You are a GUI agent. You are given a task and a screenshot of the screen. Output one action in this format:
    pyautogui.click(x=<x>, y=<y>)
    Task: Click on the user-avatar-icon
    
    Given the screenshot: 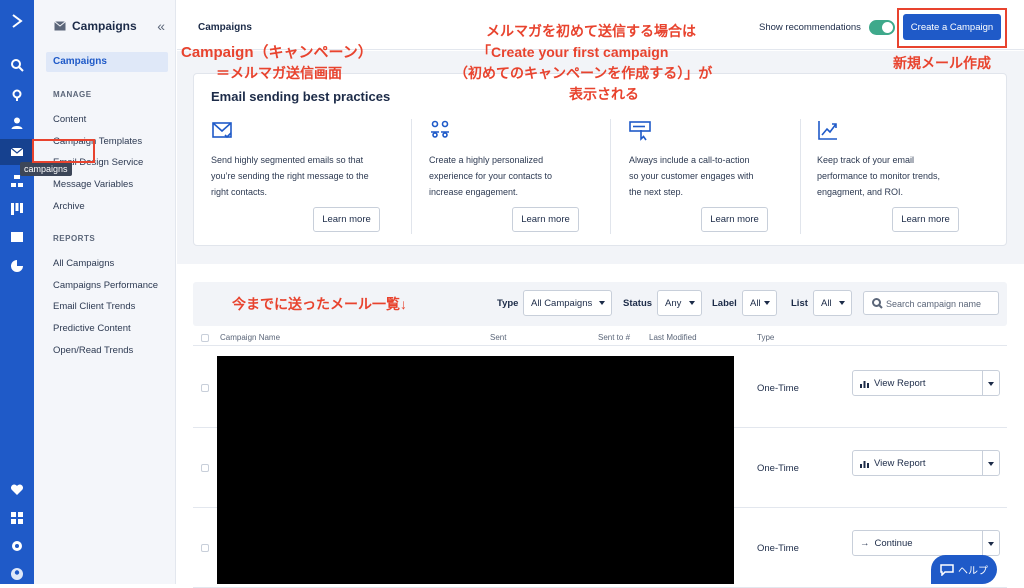 What is the action you would take?
    pyautogui.click(x=17, y=574)
    